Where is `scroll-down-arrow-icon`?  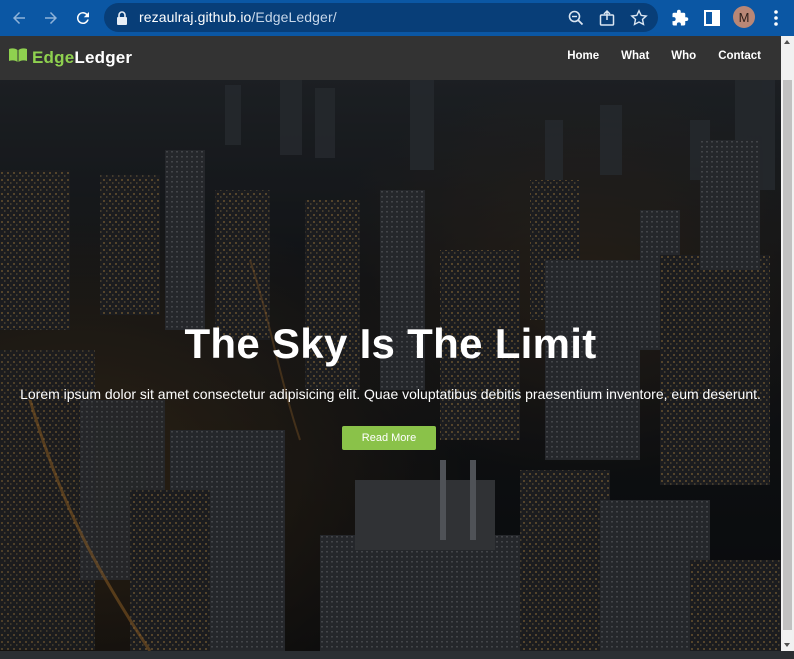
scroll-down-arrow-icon is located at coordinates (787, 645).